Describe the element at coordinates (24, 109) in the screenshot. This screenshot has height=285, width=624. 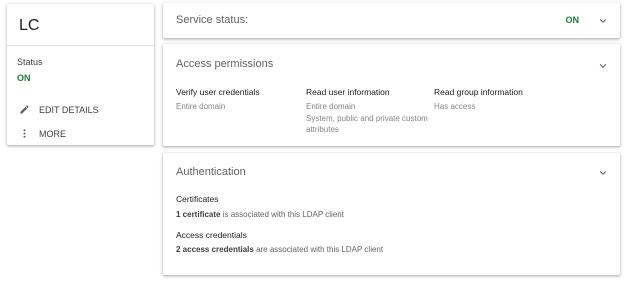
I see `pencil-icon` at that location.